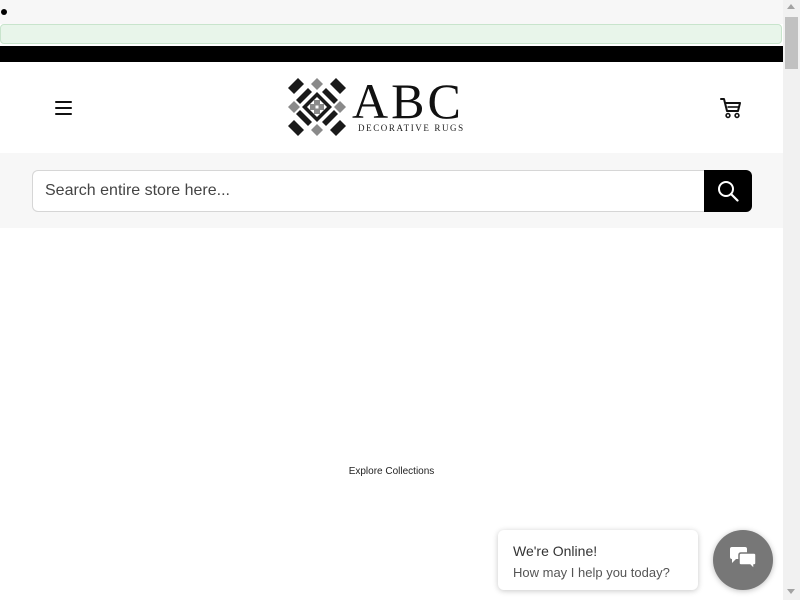  I want to click on menu-button, so click(64, 108).